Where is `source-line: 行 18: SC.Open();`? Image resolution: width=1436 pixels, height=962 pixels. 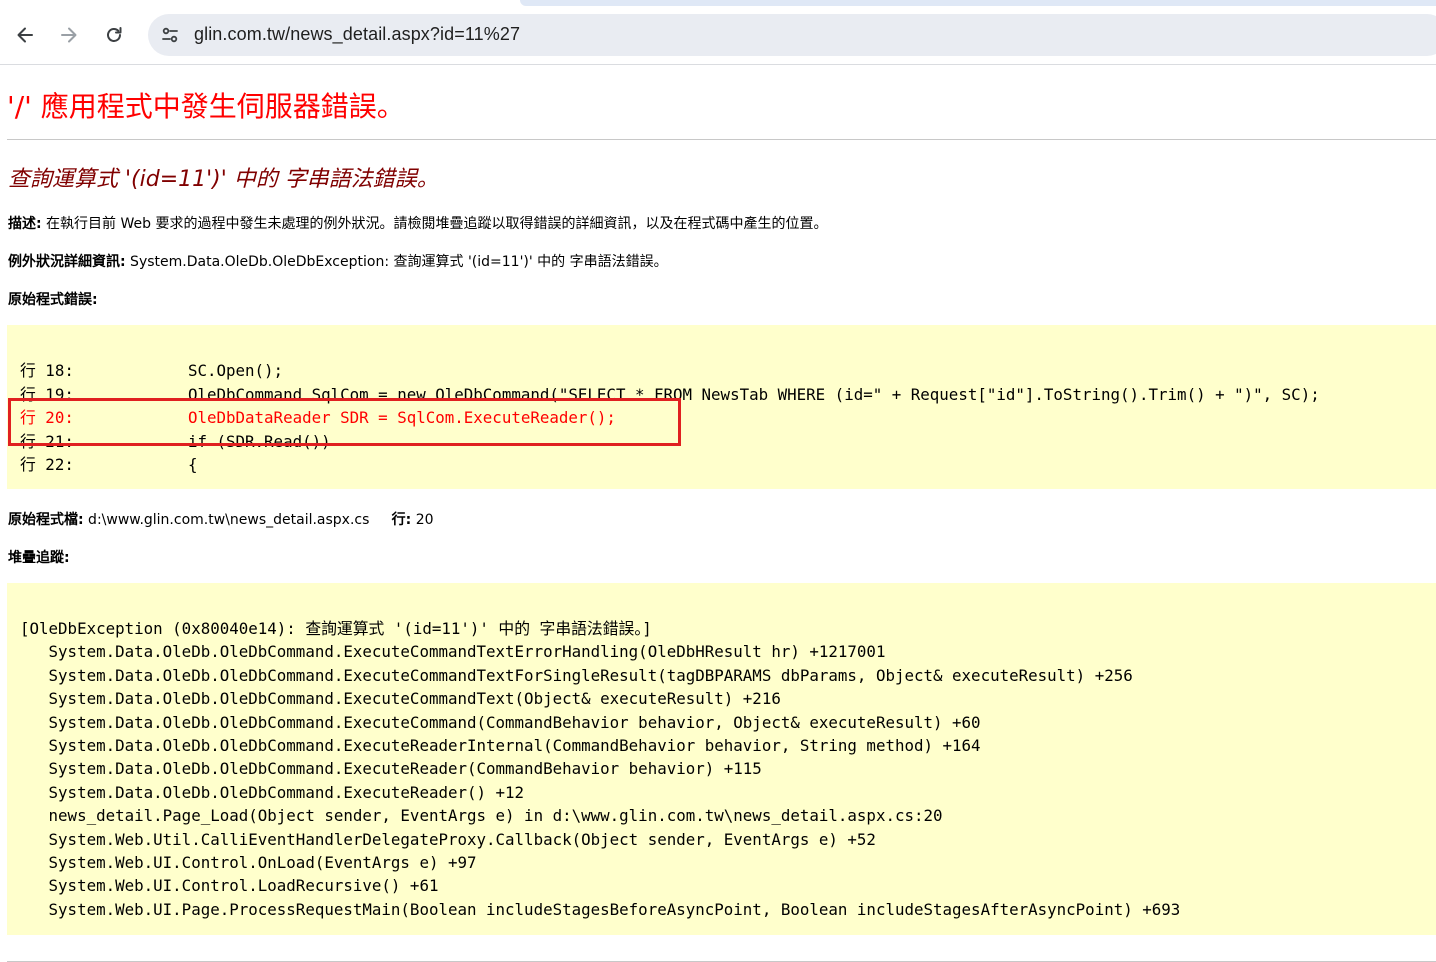
source-line: 行 18: SC.Open(); is located at coordinates (152, 370).